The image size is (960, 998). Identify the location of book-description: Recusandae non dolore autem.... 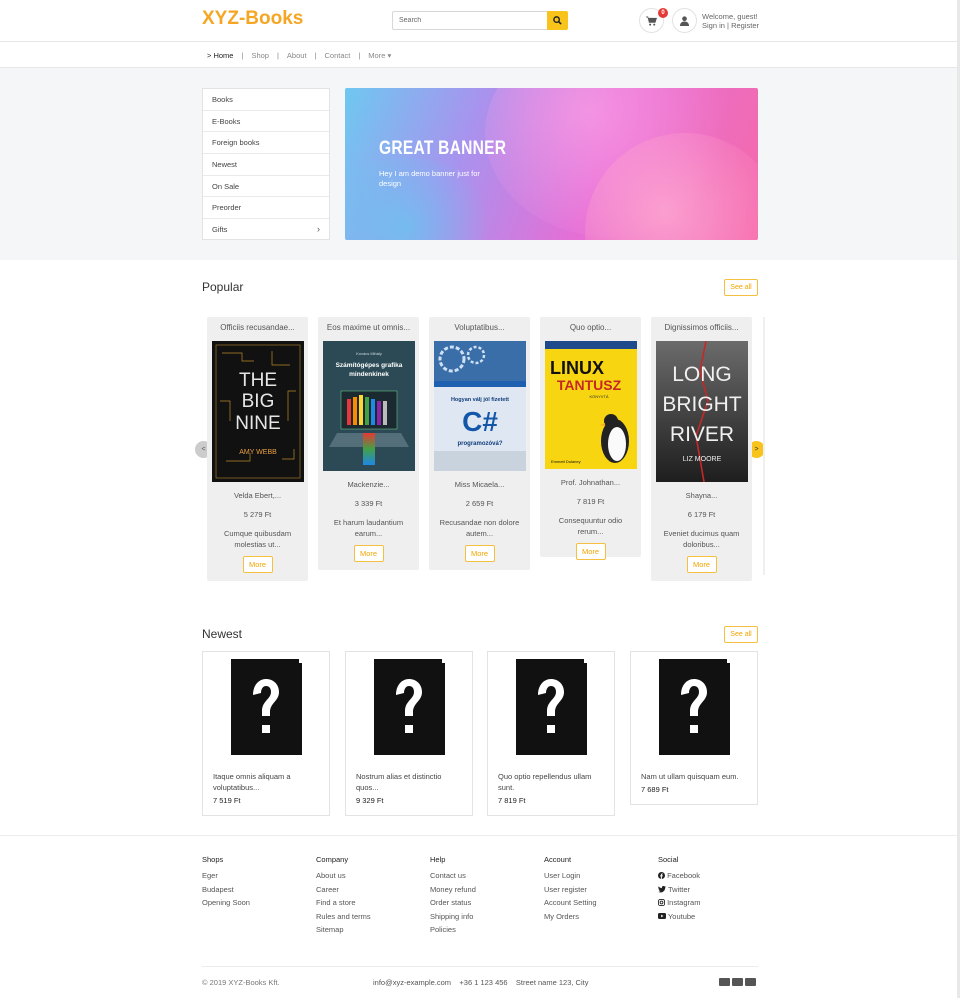
(479, 528).